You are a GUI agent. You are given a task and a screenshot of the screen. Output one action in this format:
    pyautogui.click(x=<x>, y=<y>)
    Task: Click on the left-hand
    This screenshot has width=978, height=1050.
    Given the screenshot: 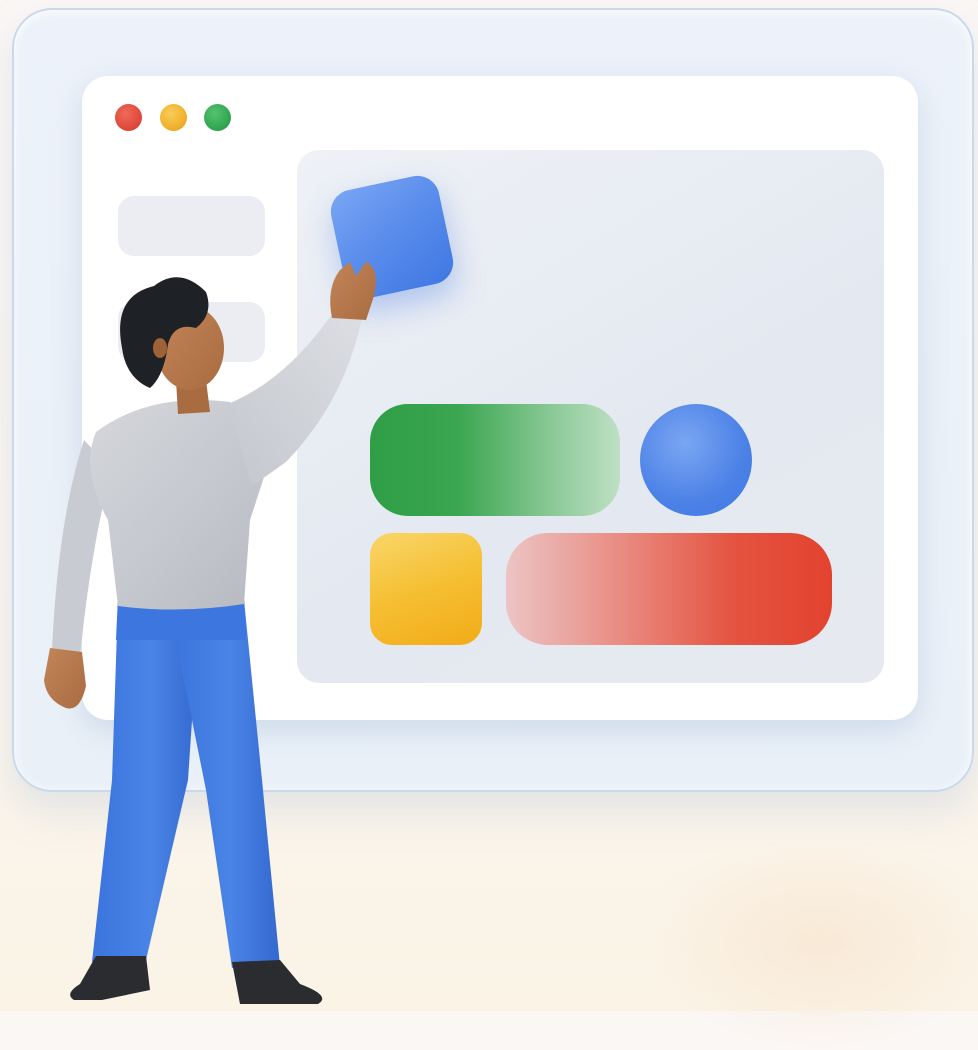 What is the action you would take?
    pyautogui.click(x=65, y=678)
    